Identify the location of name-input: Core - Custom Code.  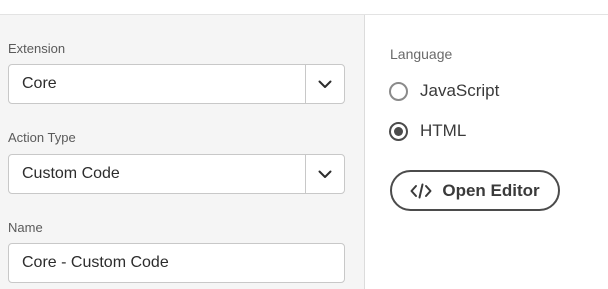
(176, 263).